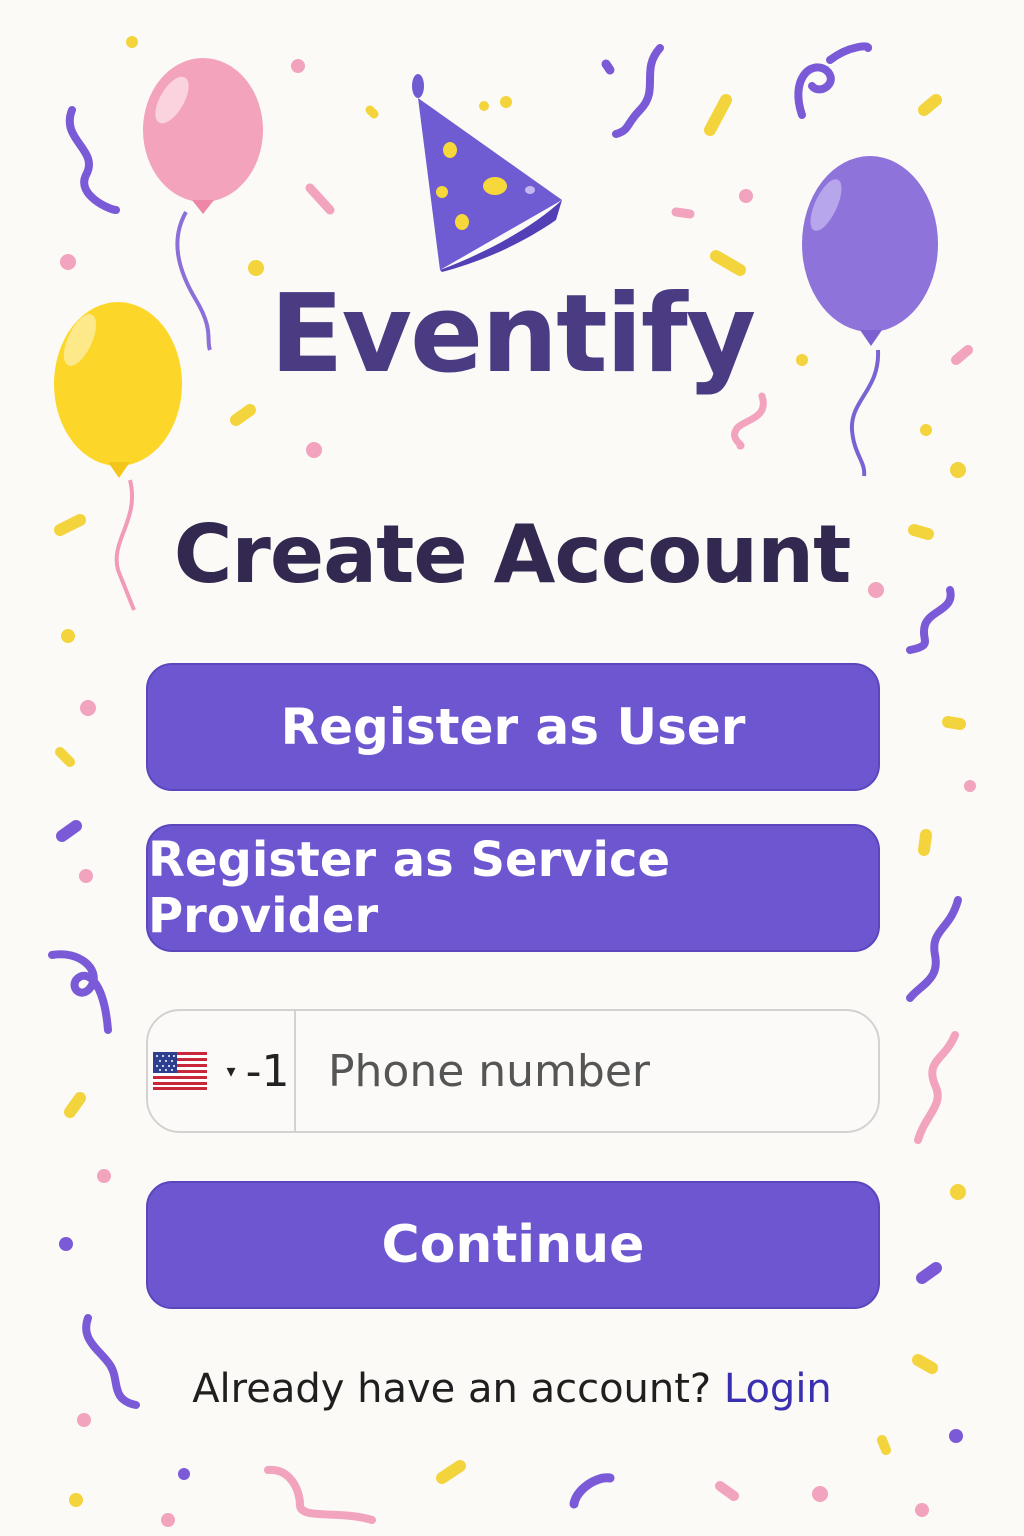 The width and height of the screenshot is (1024, 1536). Describe the element at coordinates (452, 1389) in the screenshot. I see `login-prompt-text: Already have an account?` at that location.